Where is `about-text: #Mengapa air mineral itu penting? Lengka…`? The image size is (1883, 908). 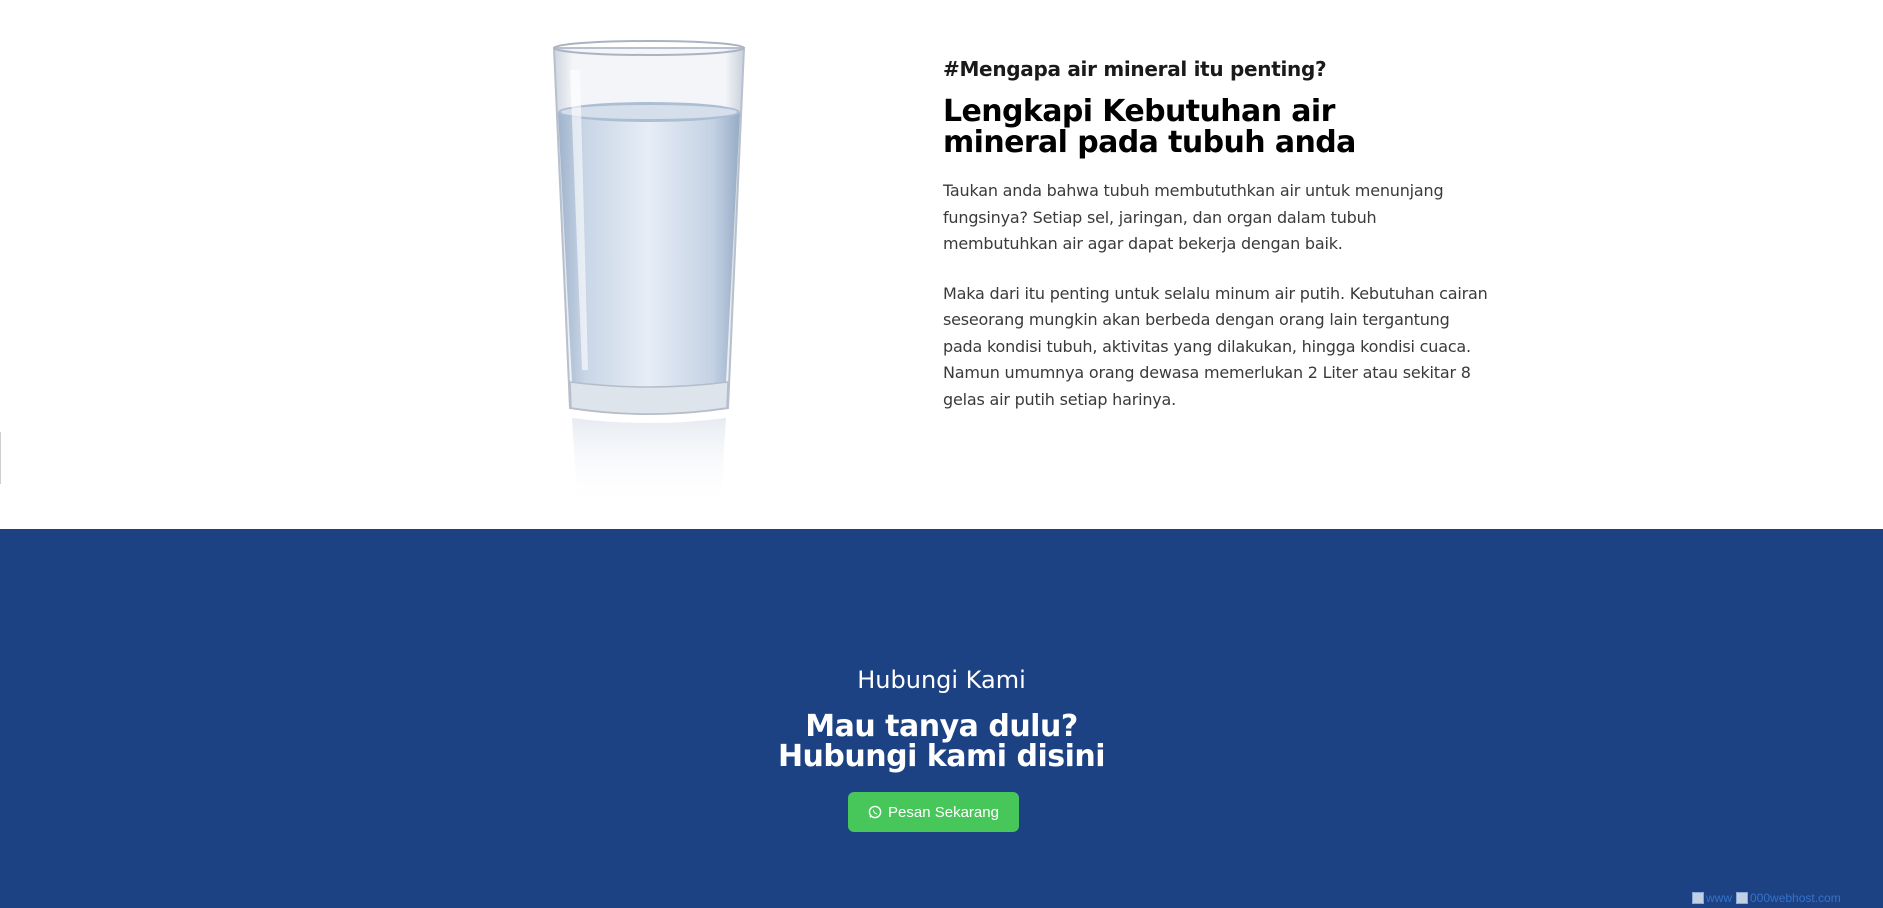
about-text: #Mengapa air mineral itu penting? Lengka… is located at coordinates (1223, 234).